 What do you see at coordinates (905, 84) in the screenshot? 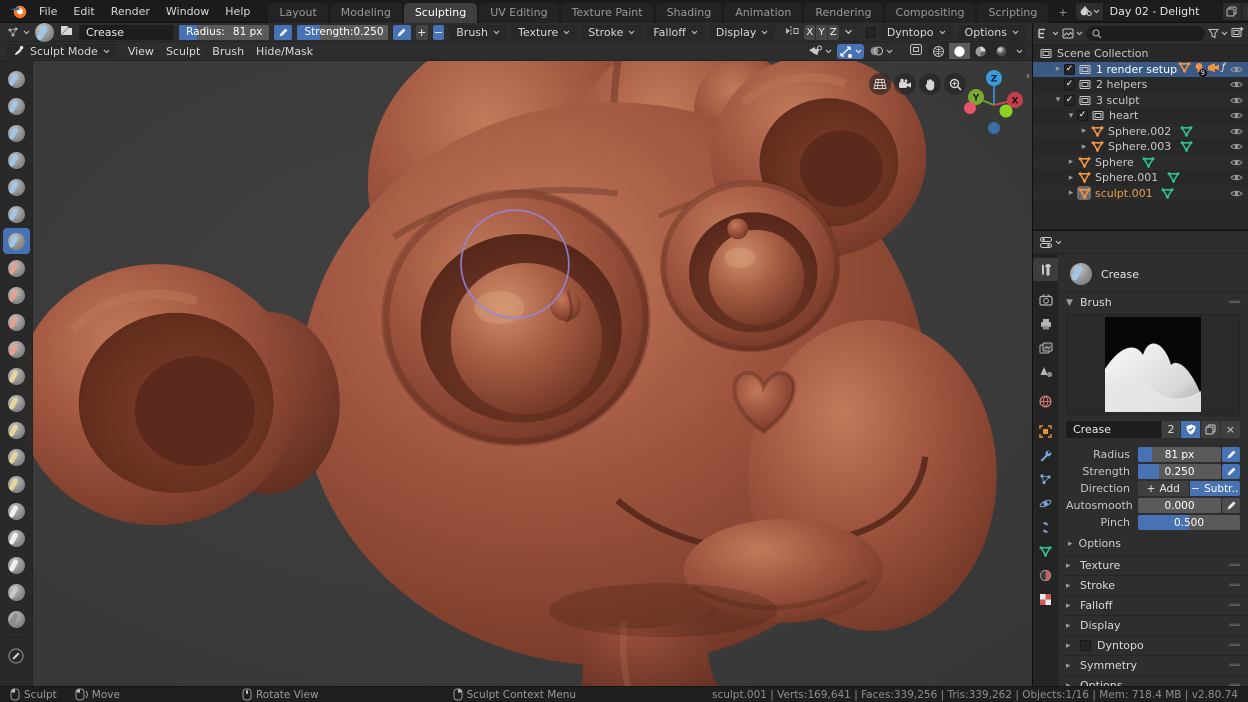
I see `camera-view-icon` at bounding box center [905, 84].